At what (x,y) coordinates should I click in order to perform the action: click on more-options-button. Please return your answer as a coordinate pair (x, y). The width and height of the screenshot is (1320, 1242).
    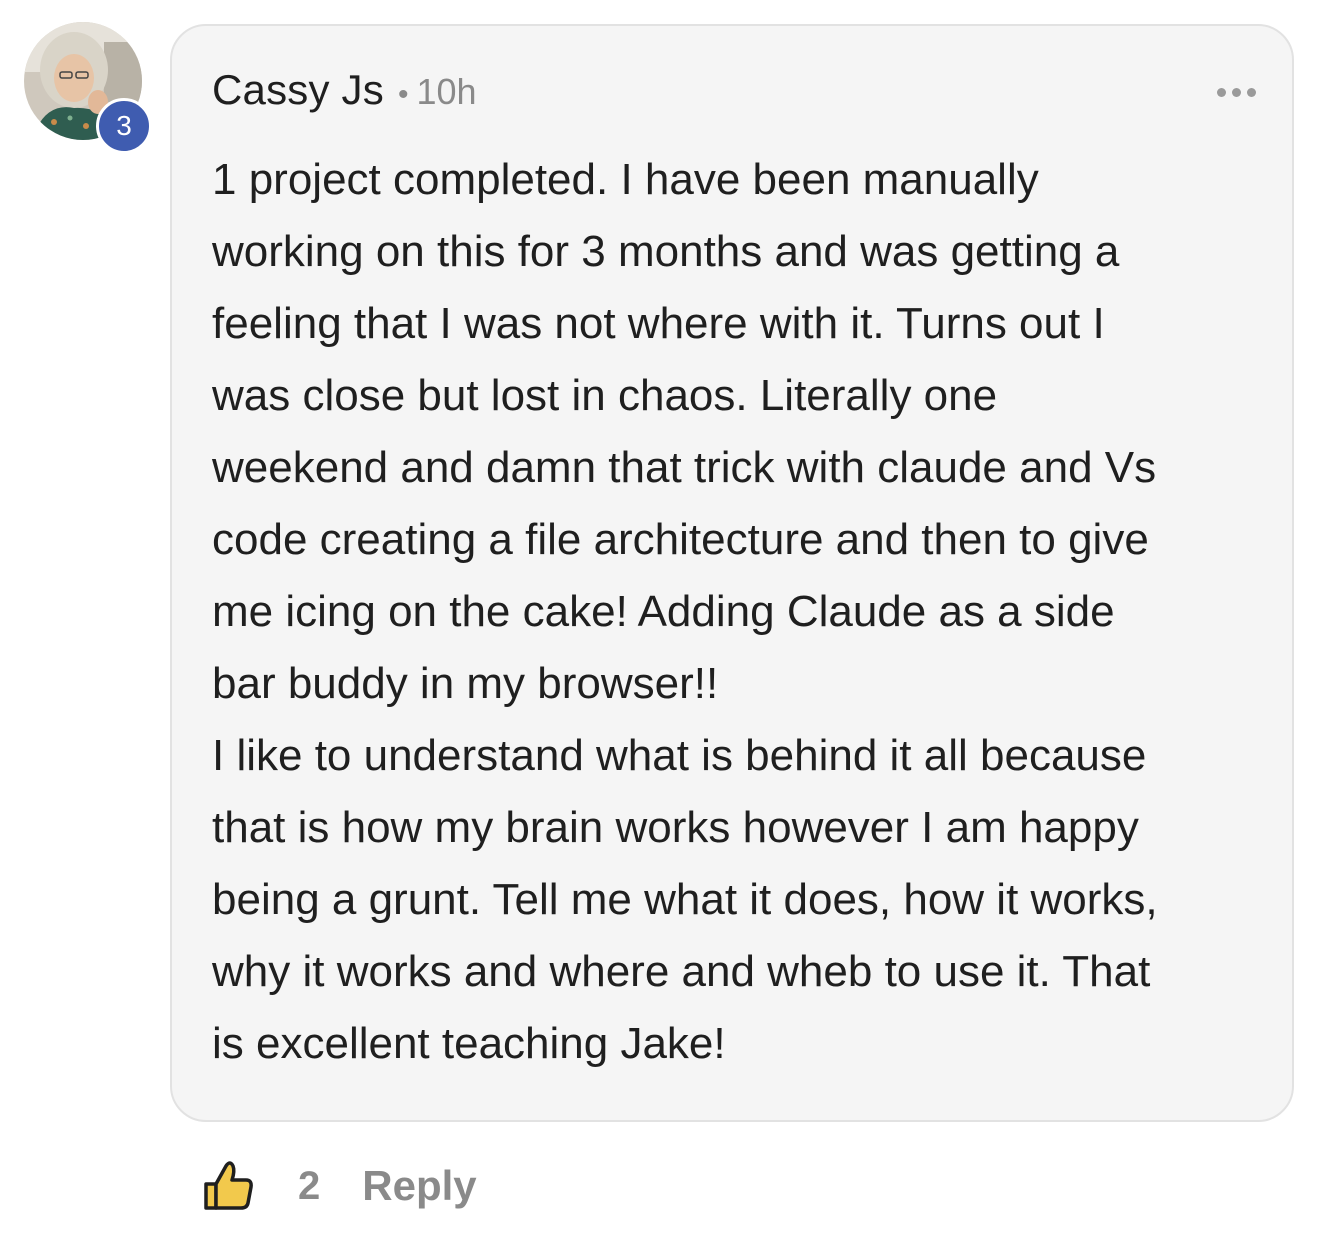
    Looking at the image, I should click on (1236, 92).